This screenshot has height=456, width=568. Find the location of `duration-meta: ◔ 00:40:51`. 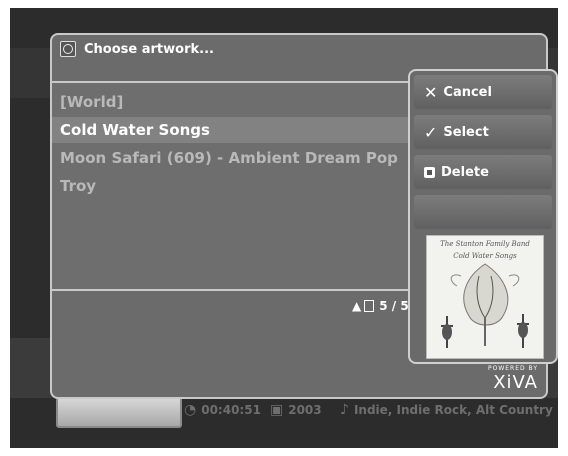

duration-meta: ◔ 00:40:51 is located at coordinates (222, 410).